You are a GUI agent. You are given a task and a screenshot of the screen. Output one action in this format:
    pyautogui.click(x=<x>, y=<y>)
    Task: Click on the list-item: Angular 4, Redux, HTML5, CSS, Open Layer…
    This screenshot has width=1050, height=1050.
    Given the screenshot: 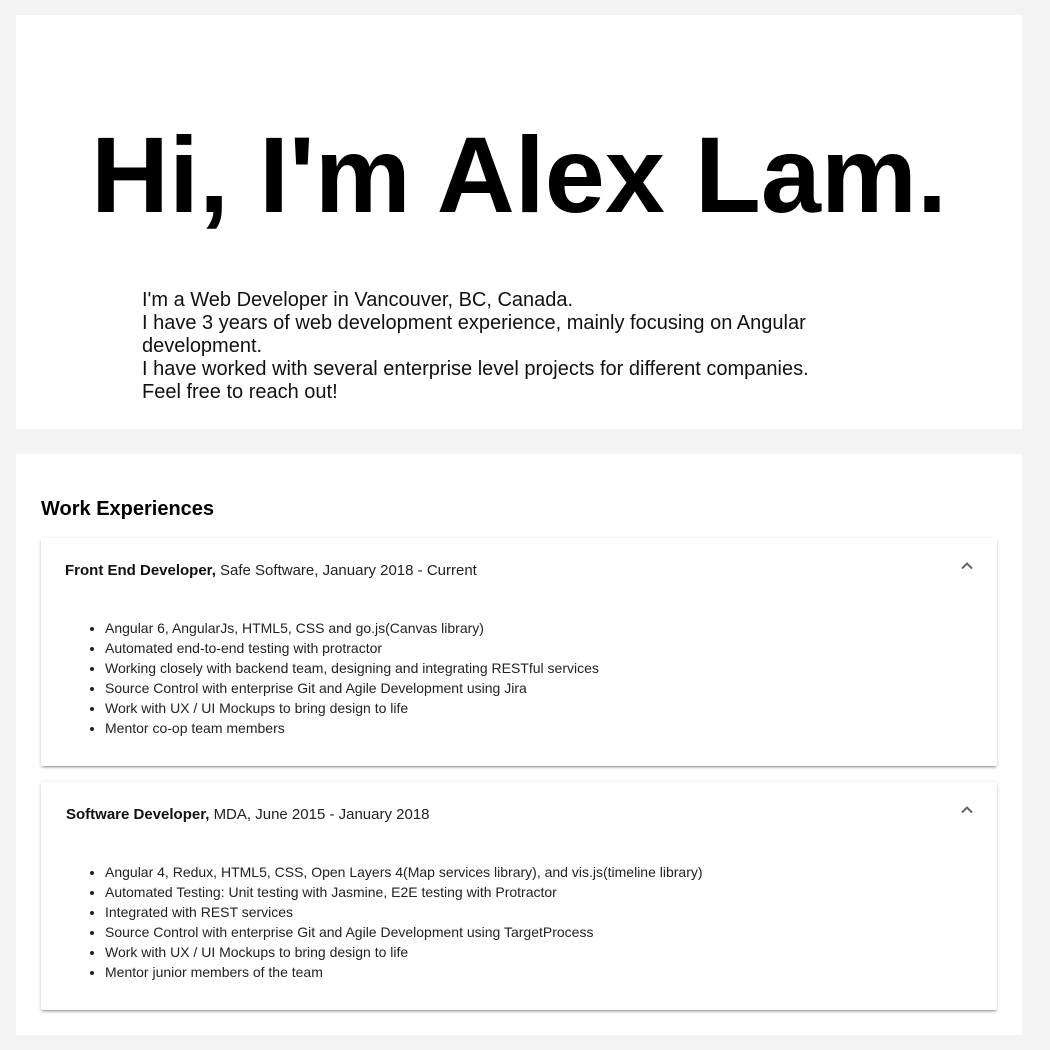 What is the action you would take?
    pyautogui.click(x=404, y=872)
    